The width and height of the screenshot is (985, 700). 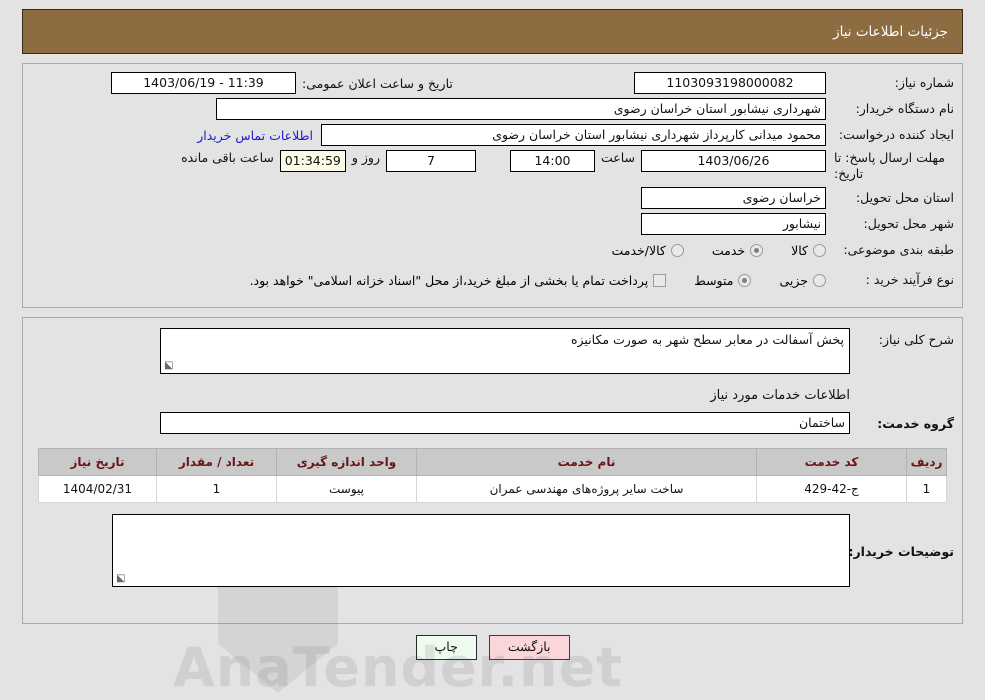 What do you see at coordinates (216, 489) in the screenshot?
I see `cell-quantity: 1` at bounding box center [216, 489].